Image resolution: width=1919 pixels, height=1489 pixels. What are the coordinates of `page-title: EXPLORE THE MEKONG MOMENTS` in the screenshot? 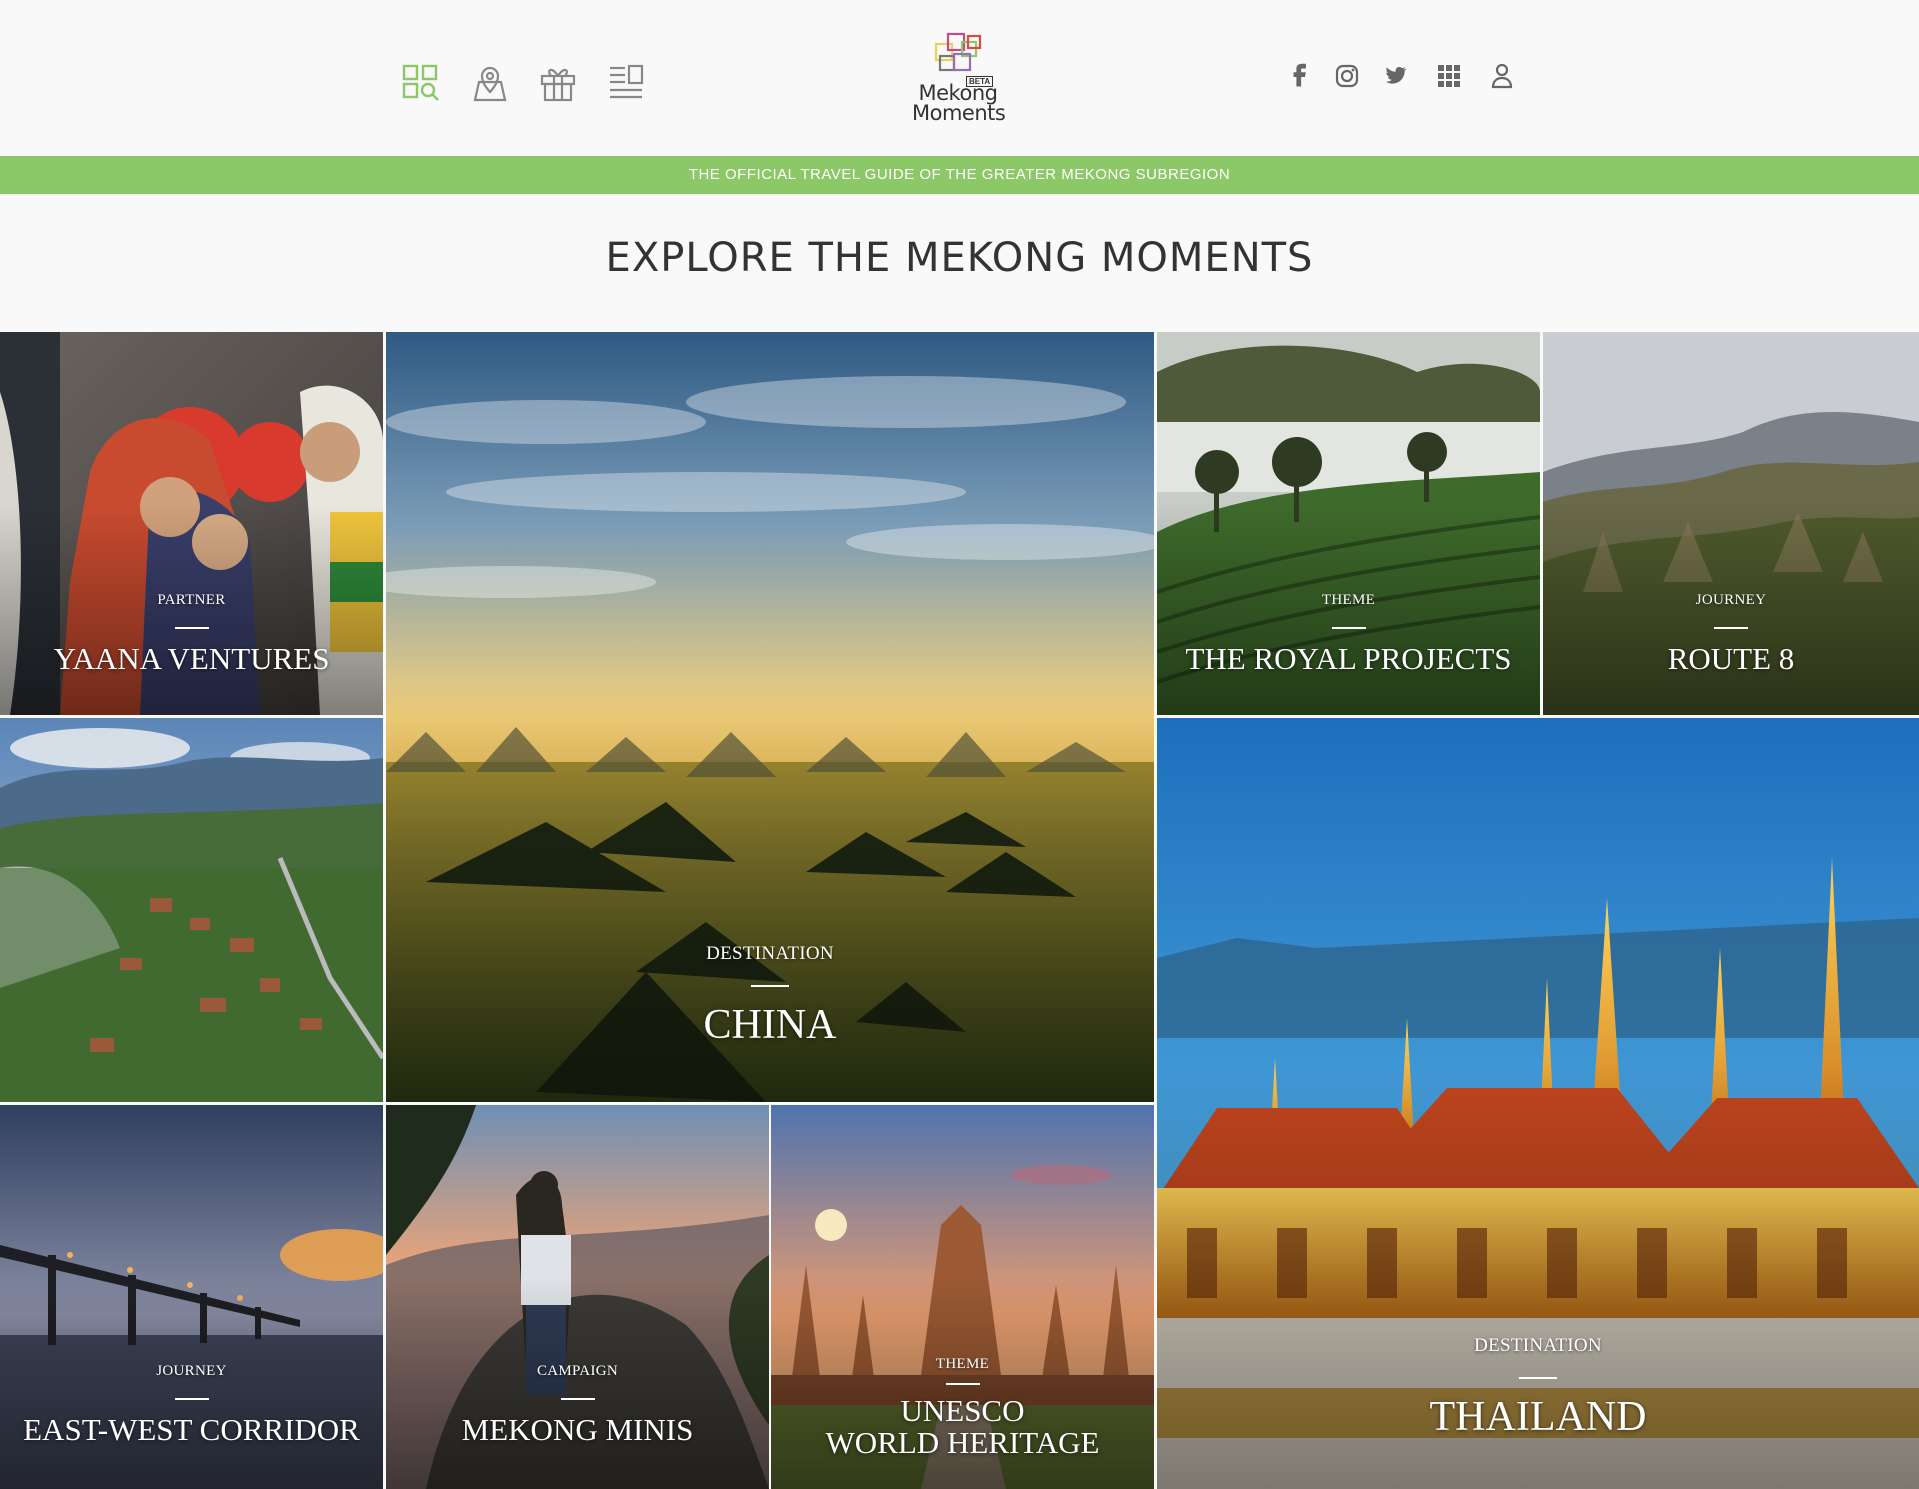 It's located at (959, 258).